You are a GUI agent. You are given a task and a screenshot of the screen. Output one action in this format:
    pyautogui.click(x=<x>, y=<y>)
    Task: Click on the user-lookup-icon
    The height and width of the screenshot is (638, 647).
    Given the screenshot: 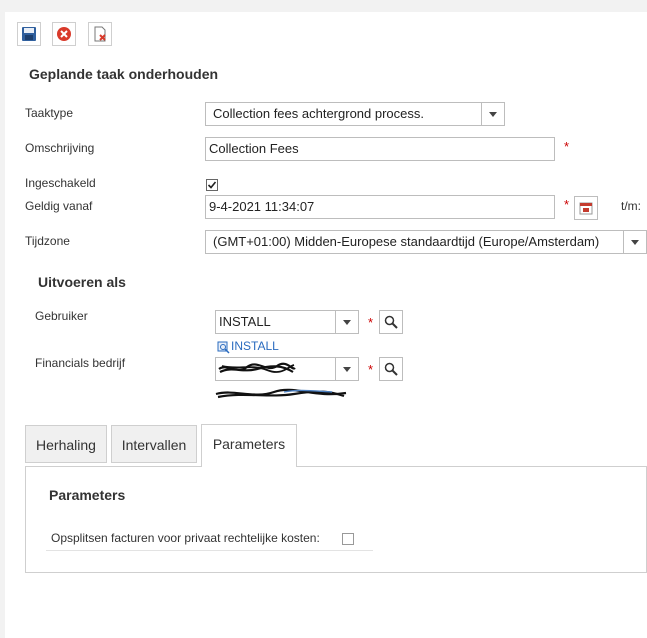 What is the action you would take?
    pyautogui.click(x=223, y=347)
    